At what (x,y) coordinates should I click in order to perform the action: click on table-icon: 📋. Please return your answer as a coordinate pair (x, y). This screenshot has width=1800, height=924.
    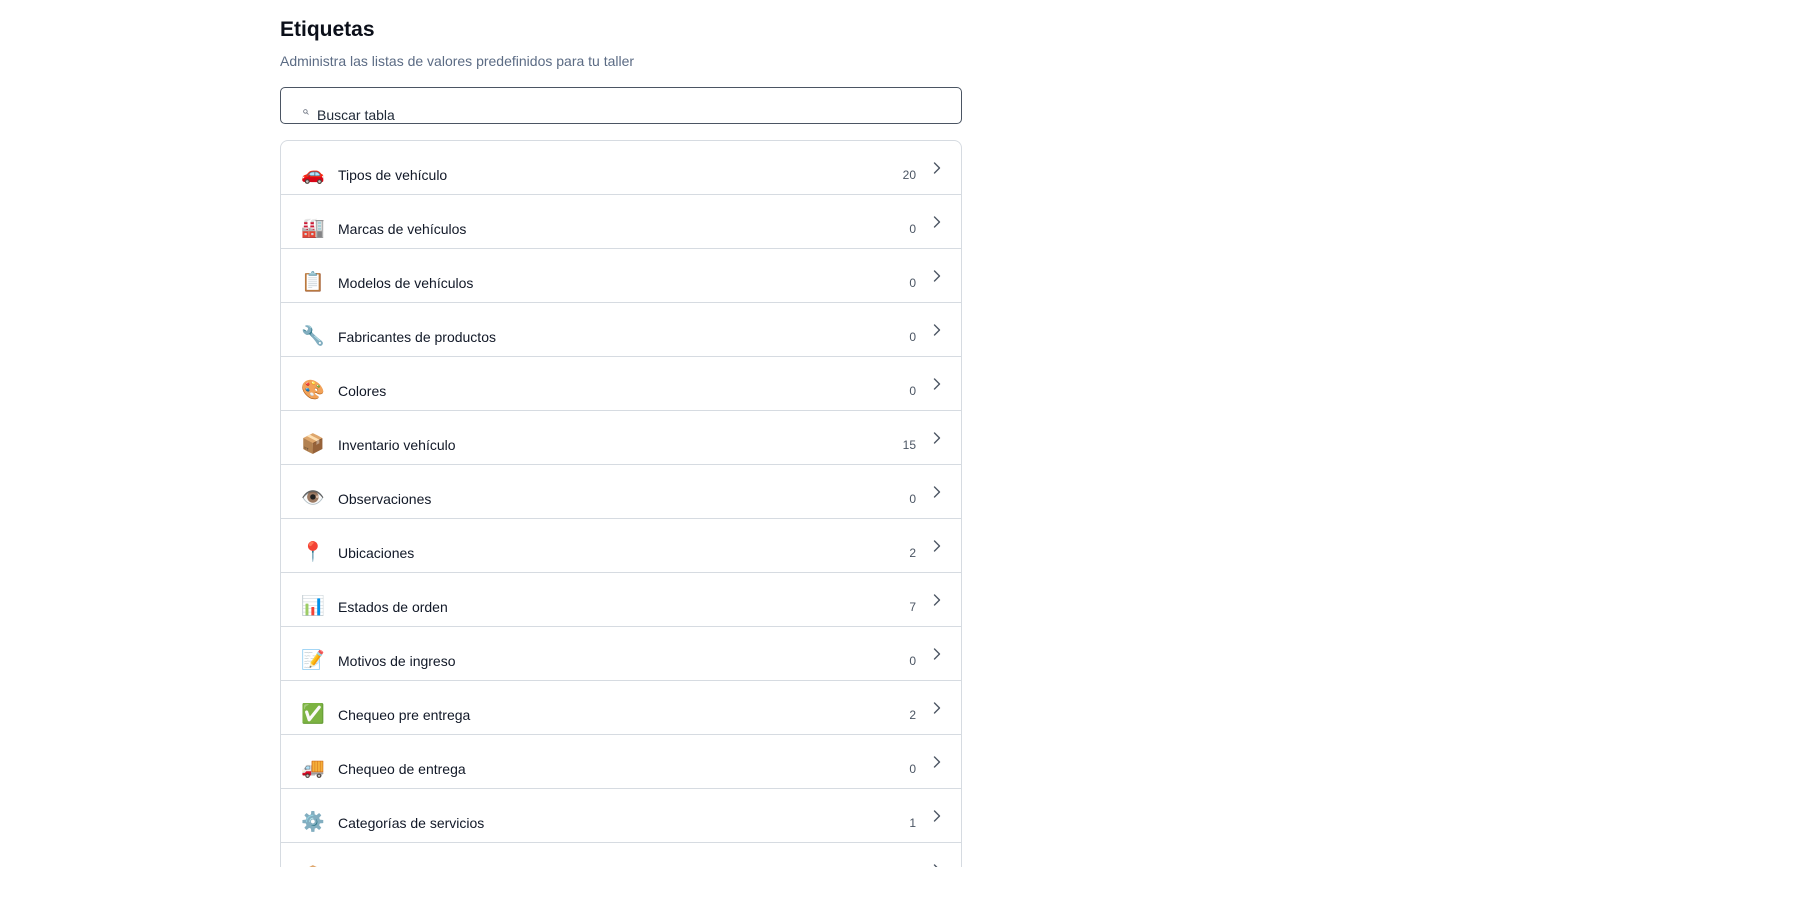
    Looking at the image, I should click on (313, 282).